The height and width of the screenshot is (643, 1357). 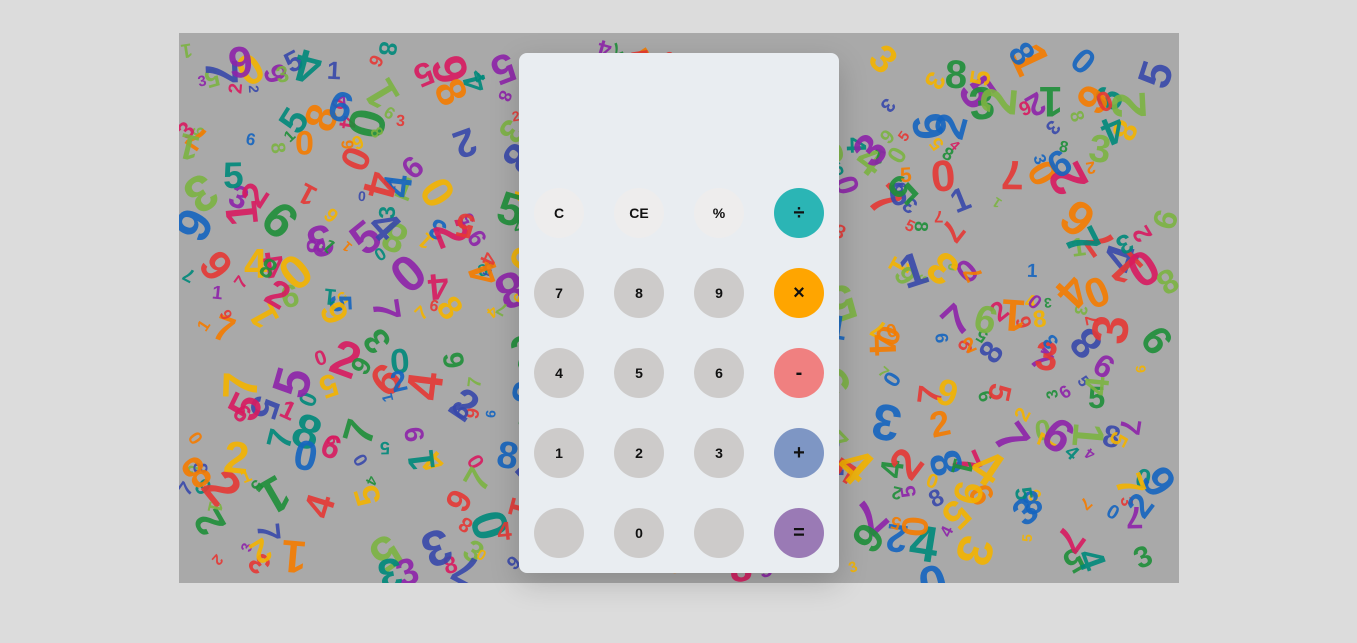 I want to click on digit-1-button: 1, so click(x=559, y=453).